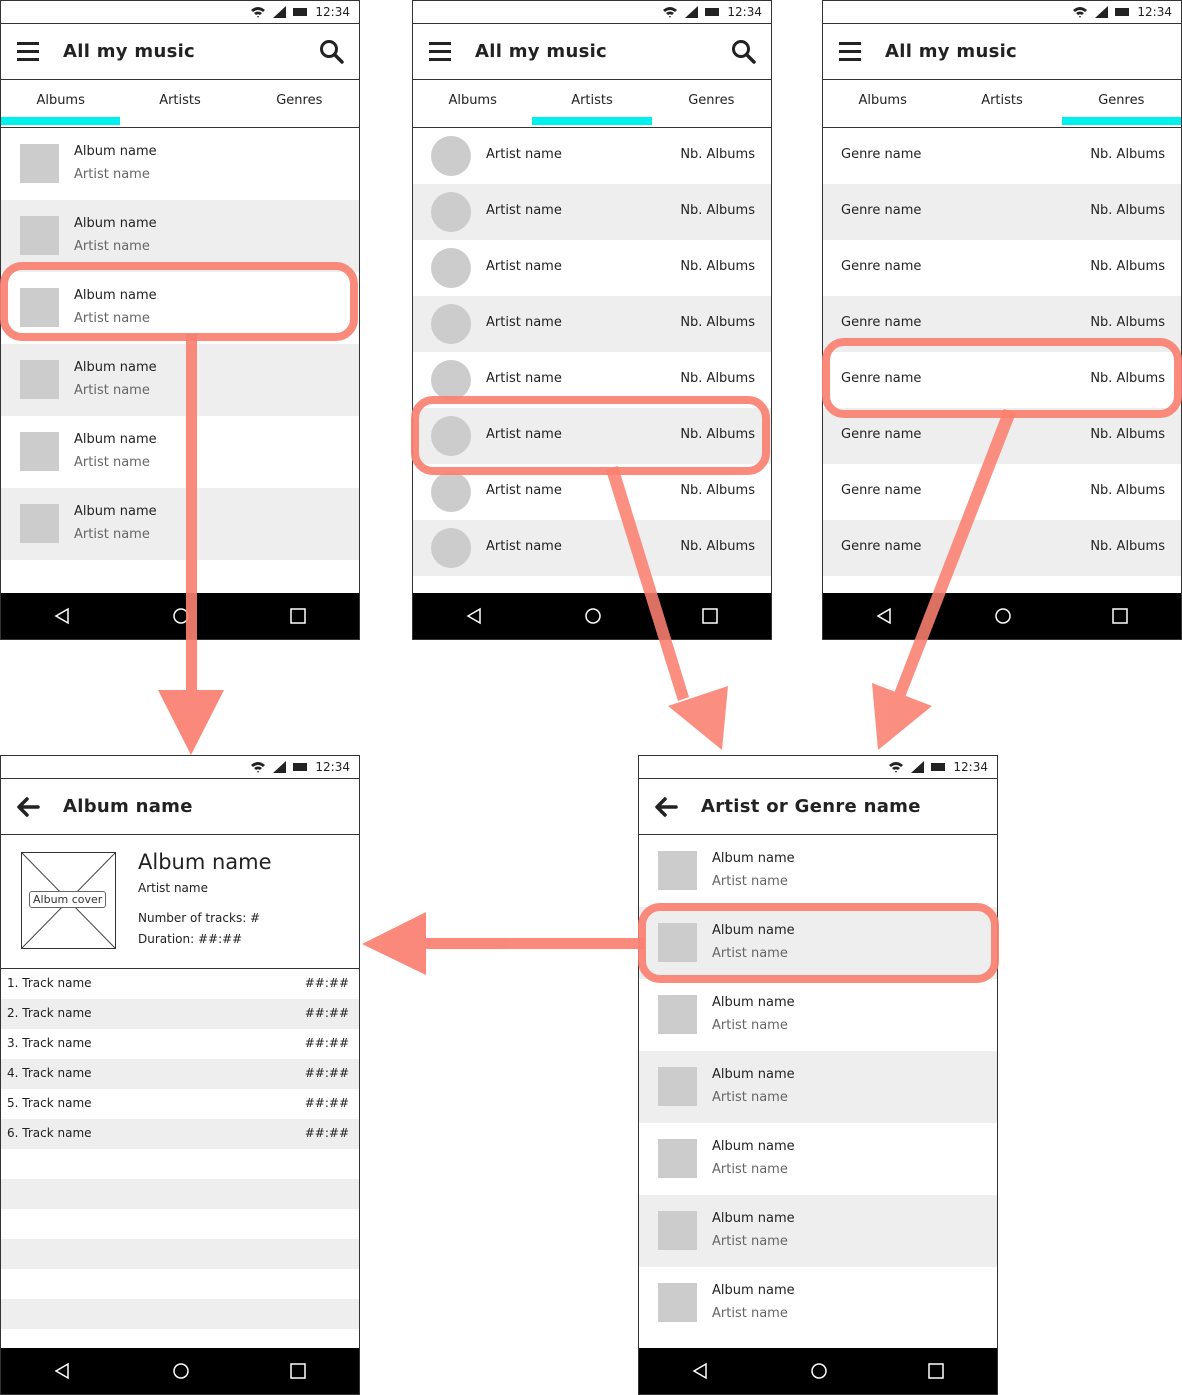  I want to click on track-row: 2. Track name ##:##, so click(180, 1014).